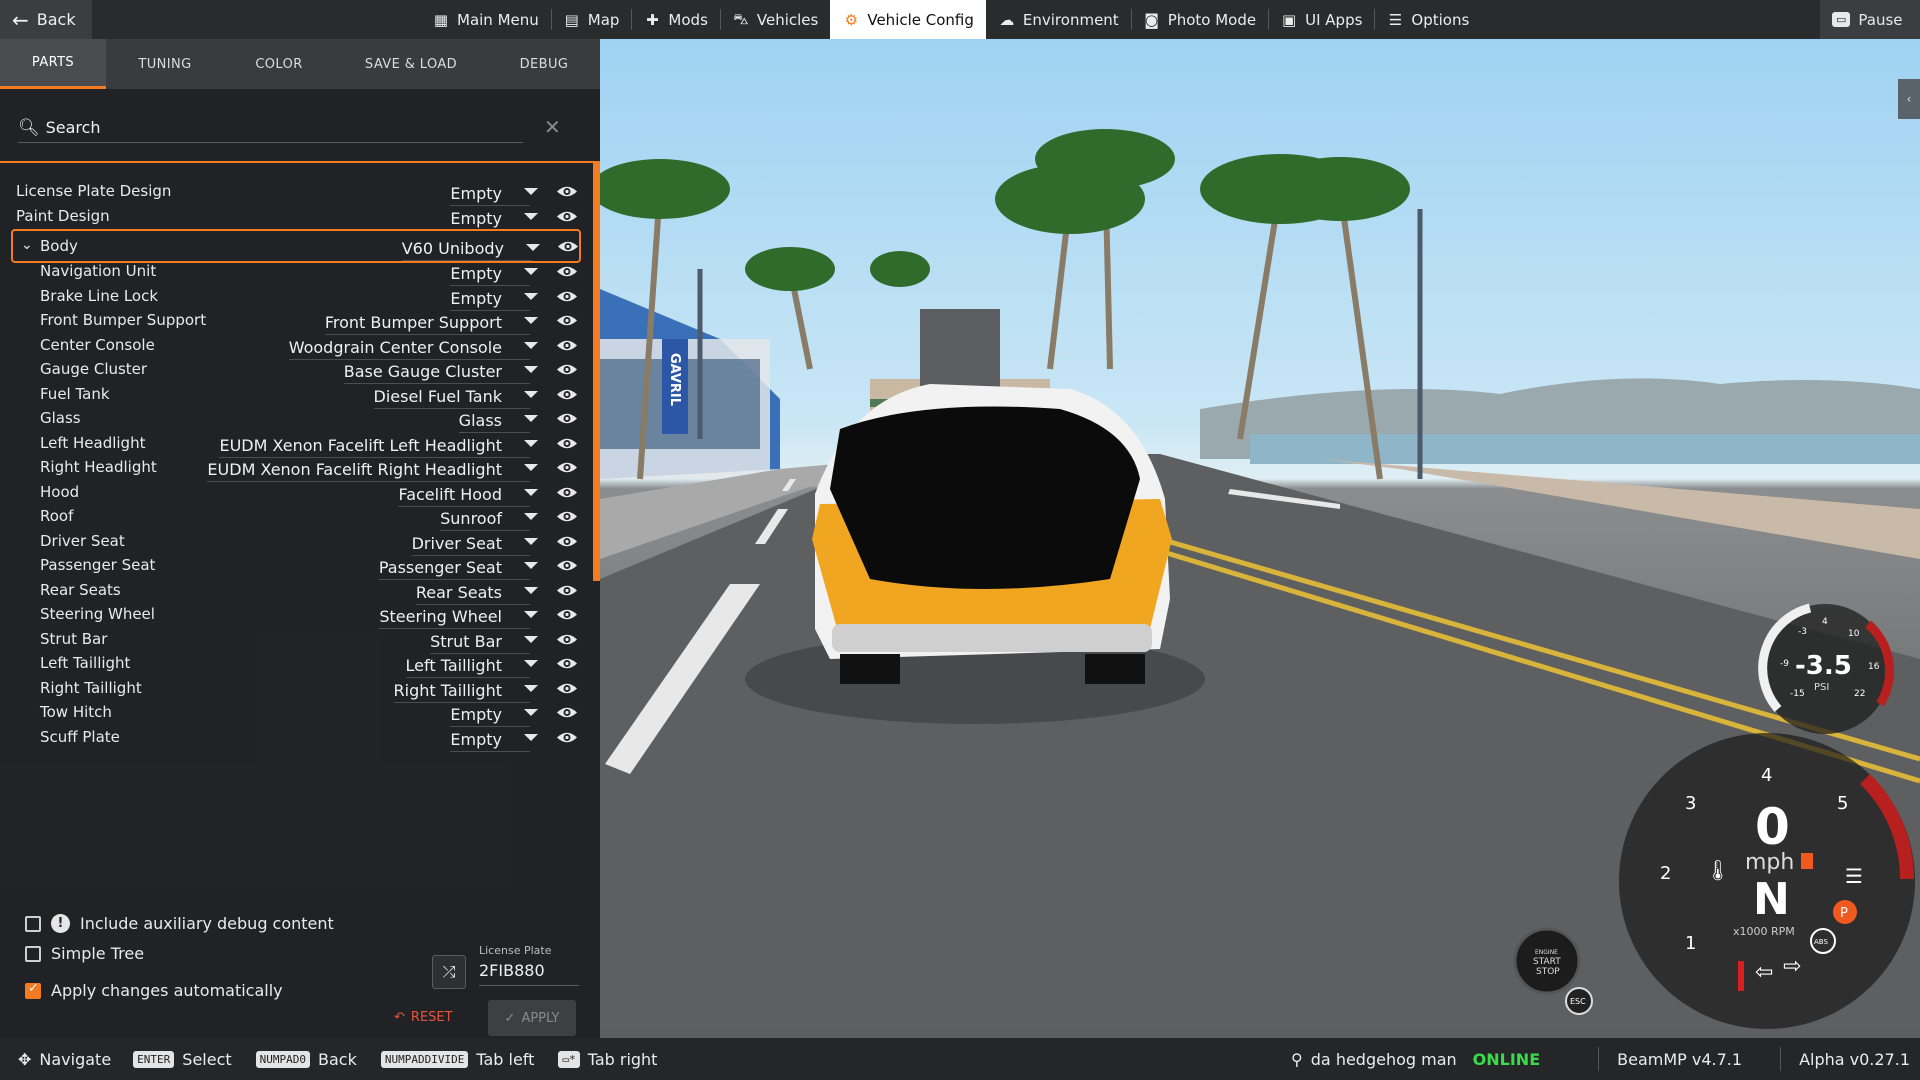 This screenshot has height=1080, width=1920. What do you see at coordinates (1781, 1059) in the screenshot?
I see `status-divider` at bounding box center [1781, 1059].